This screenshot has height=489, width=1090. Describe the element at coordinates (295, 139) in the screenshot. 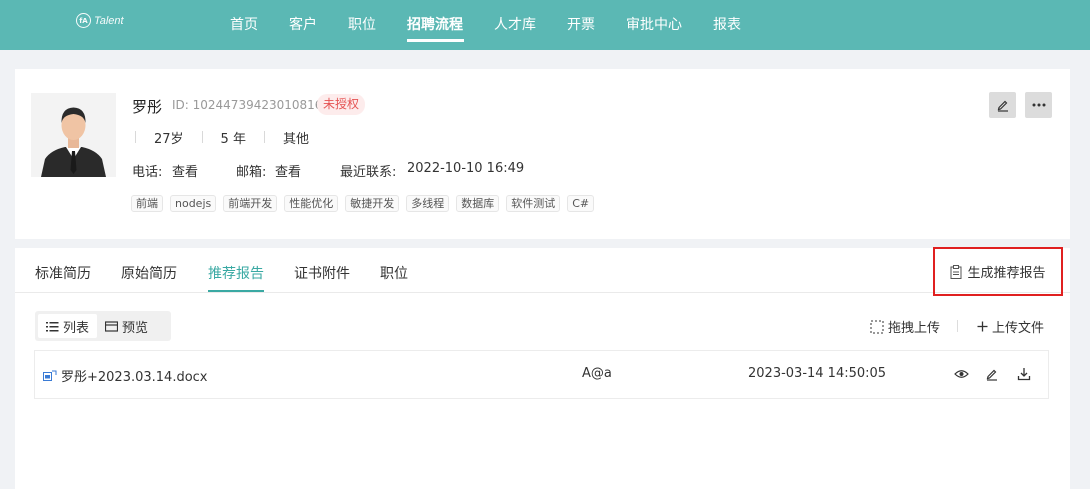

I see `candidate-education: 其他` at that location.